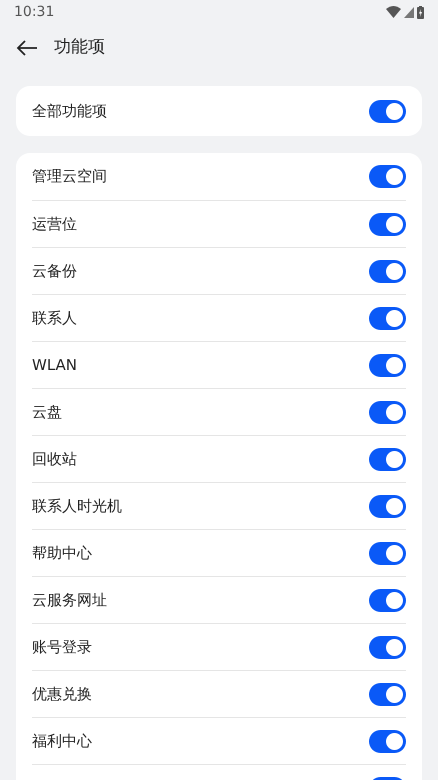 This screenshot has width=438, height=780. Describe the element at coordinates (54, 224) in the screenshot. I see `item-label: 运营位` at that location.